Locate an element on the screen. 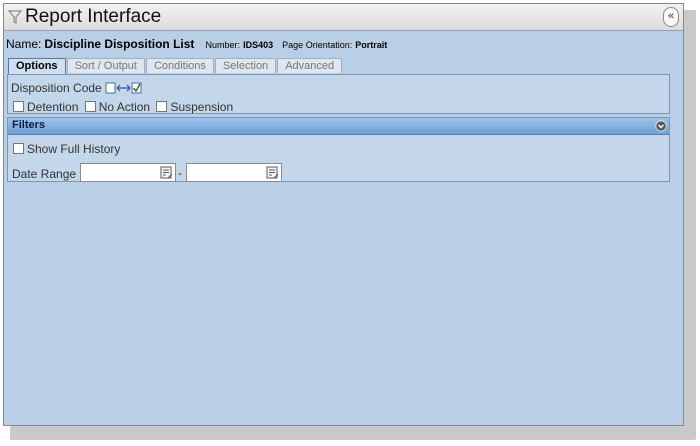 This screenshot has height=446, width=700. checkbox-label: Detention is located at coordinates (53, 107).